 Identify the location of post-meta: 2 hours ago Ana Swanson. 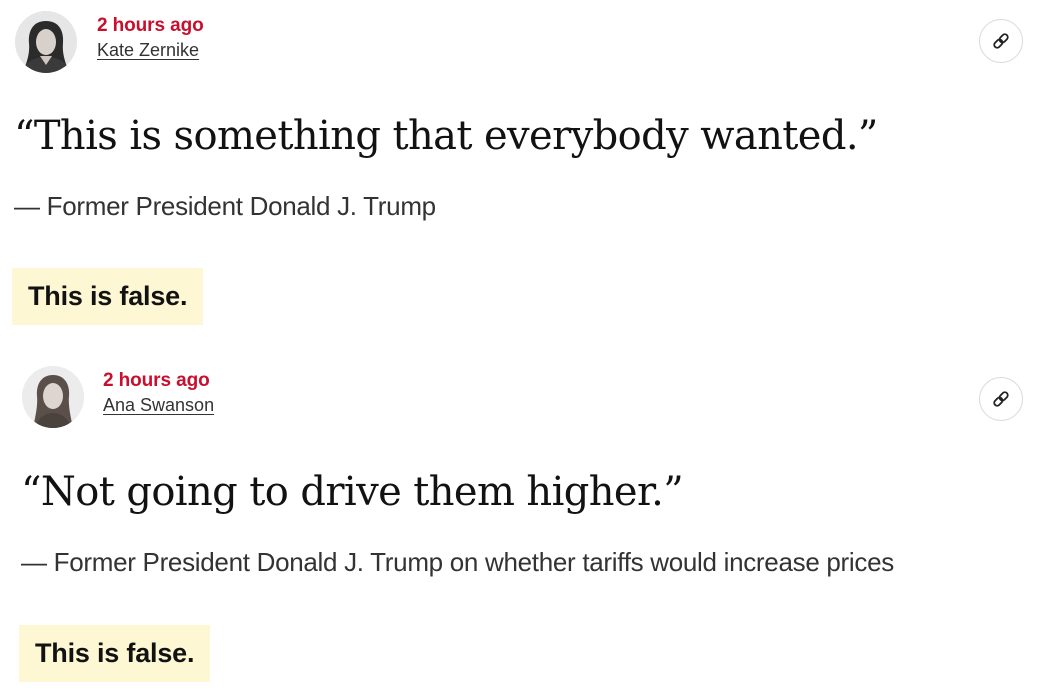
(158, 393).